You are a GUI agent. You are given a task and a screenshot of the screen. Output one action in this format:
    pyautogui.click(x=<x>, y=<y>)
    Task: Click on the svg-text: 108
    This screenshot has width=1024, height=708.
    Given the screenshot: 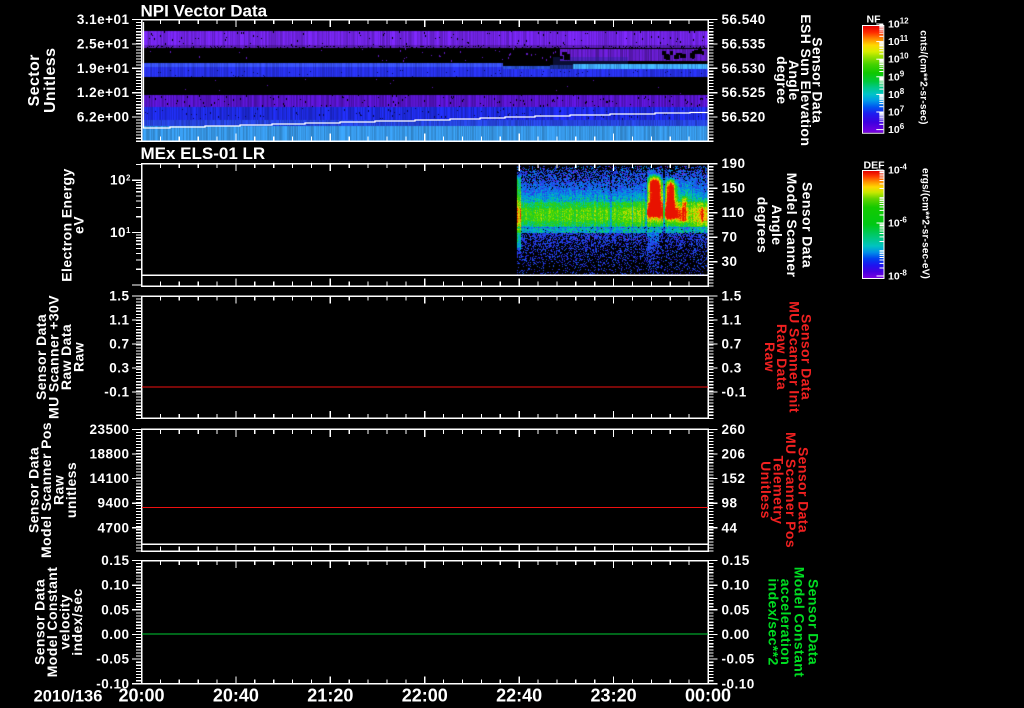 What is the action you would take?
    pyautogui.click(x=896, y=94)
    